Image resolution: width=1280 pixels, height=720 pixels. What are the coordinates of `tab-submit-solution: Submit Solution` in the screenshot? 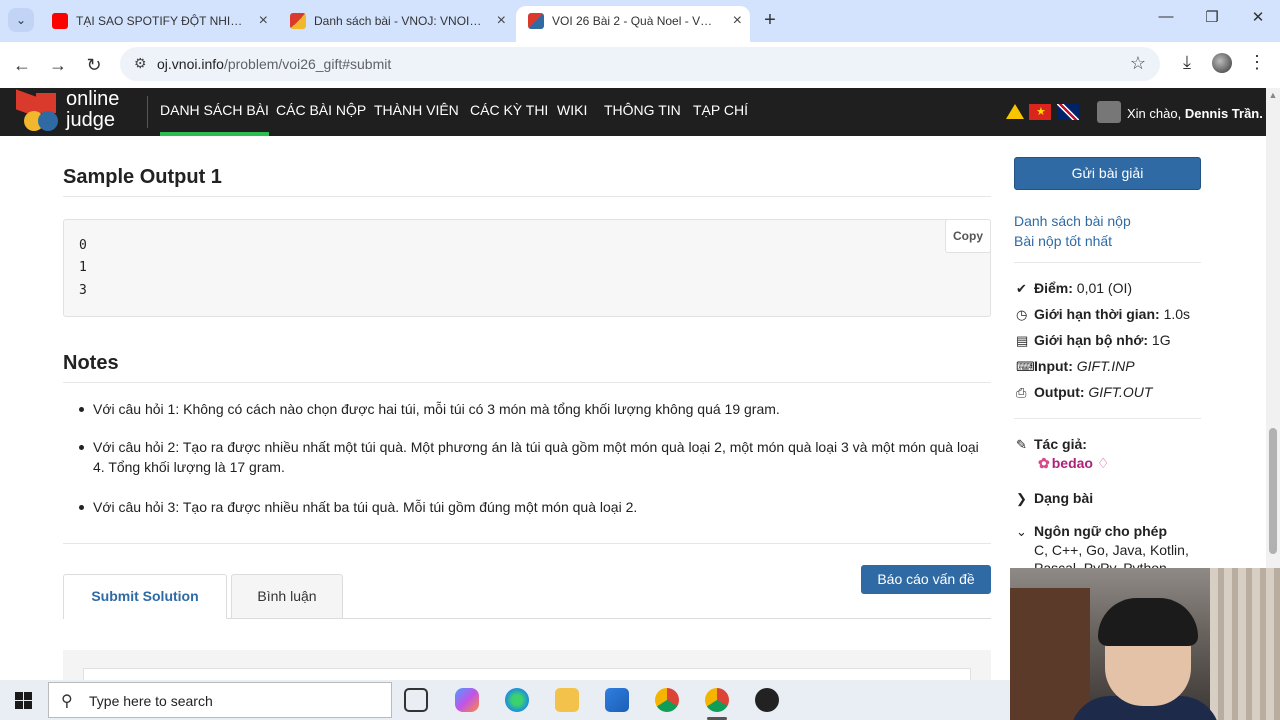 It's located at (145, 596).